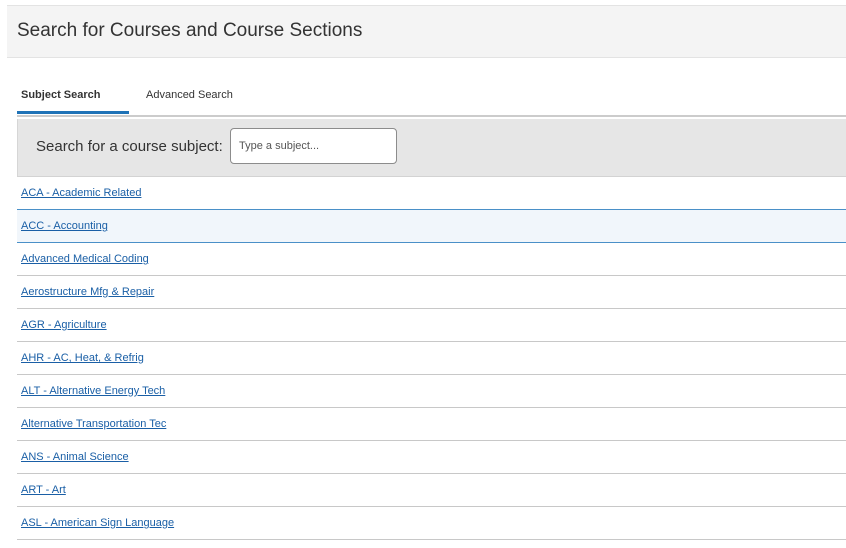 The height and width of the screenshot is (548, 846). I want to click on subject-row: ACA - Academic Related, so click(431, 193).